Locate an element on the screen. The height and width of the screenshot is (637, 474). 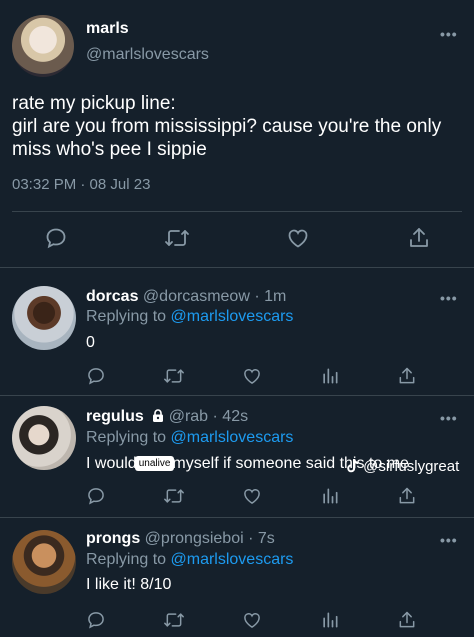
author-handle: @marlslovescars is located at coordinates (147, 55).